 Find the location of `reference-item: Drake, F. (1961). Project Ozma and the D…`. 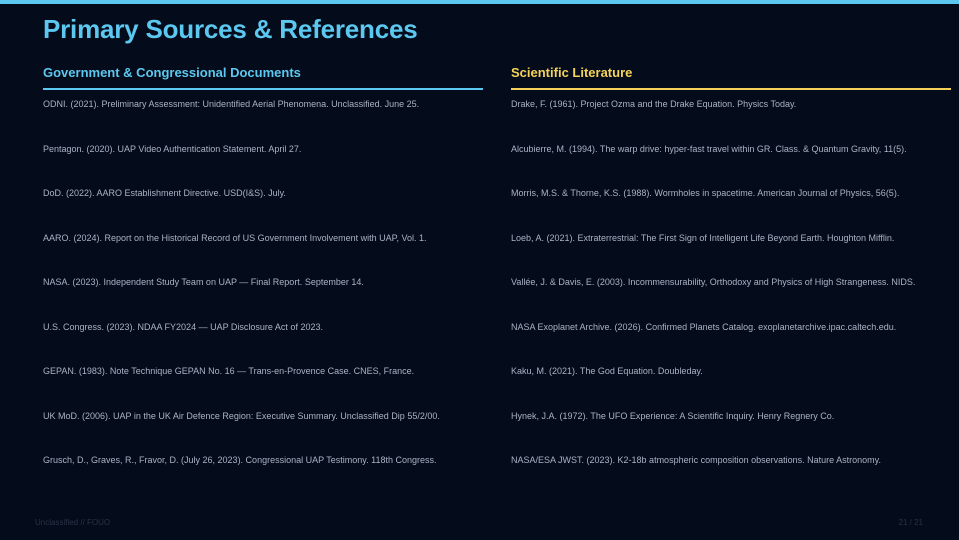

reference-item: Drake, F. (1961). Project Ozma and the D… is located at coordinates (654, 104).